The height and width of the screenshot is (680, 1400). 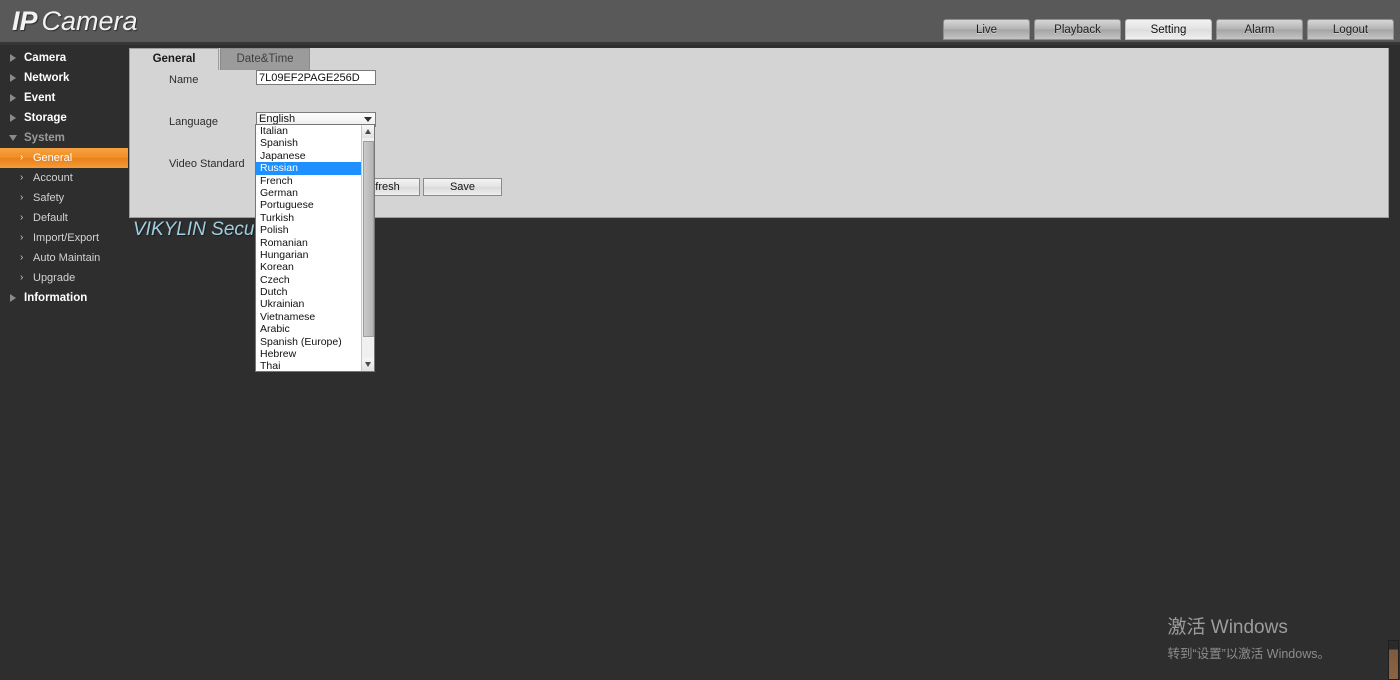 What do you see at coordinates (309, 329) in the screenshot?
I see `language-option: Arabic` at bounding box center [309, 329].